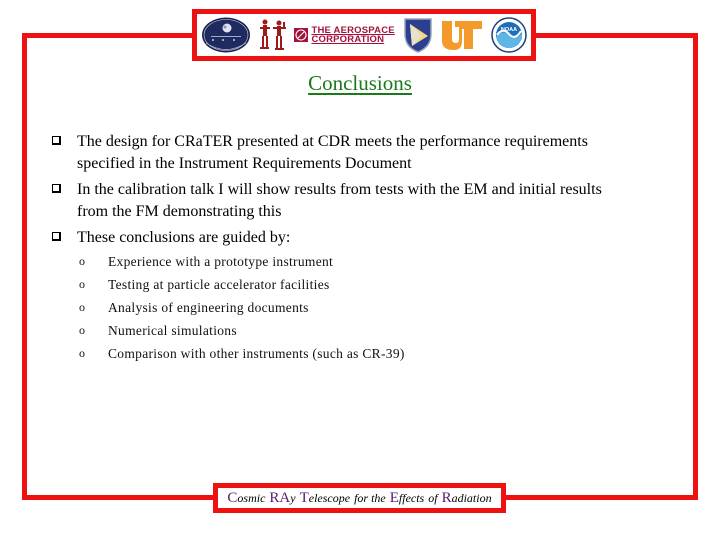  I want to click on sub-bullet-item: o Experience with a prototype instrument, so click(242, 261).